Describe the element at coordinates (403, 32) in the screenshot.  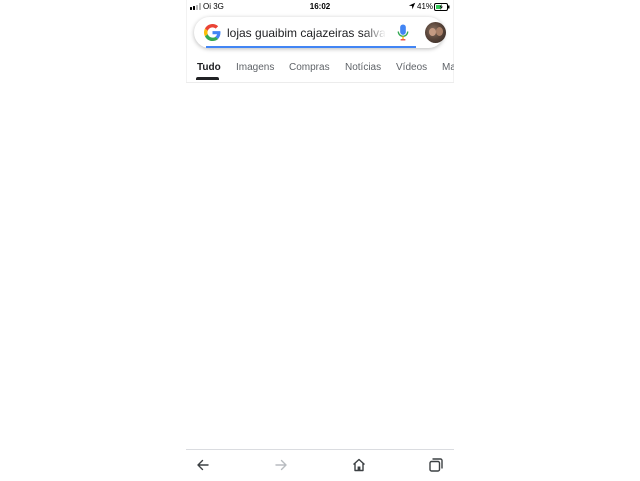
I see `microphone-icon` at that location.